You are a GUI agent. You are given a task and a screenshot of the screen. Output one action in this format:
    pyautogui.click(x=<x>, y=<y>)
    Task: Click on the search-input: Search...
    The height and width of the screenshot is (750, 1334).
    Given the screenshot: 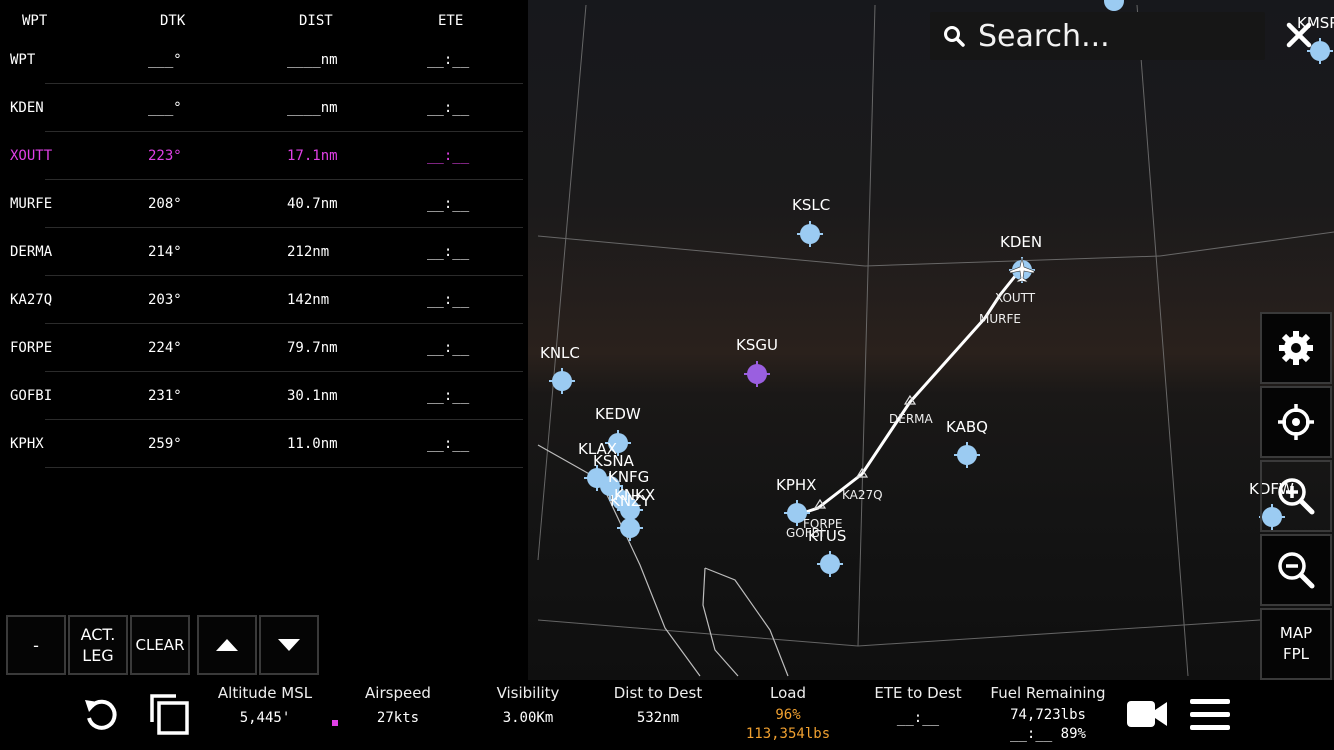 What is the action you would take?
    pyautogui.click(x=1044, y=36)
    